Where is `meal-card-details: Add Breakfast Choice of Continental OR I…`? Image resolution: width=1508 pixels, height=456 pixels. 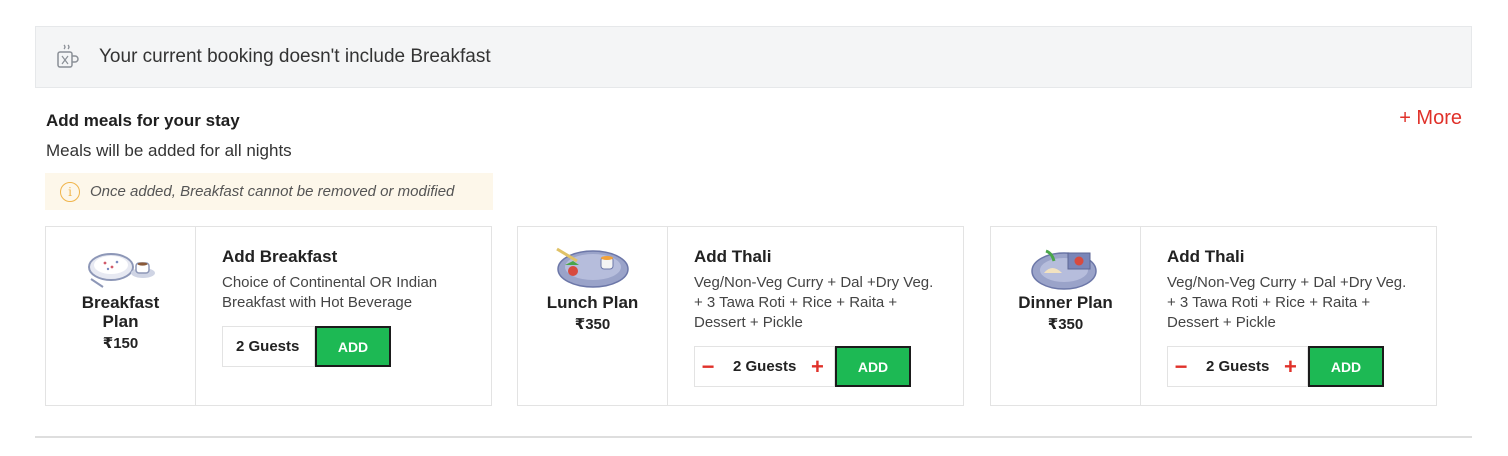
meal-card-details: Add Breakfast Choice of Continental OR I… is located at coordinates (343, 316).